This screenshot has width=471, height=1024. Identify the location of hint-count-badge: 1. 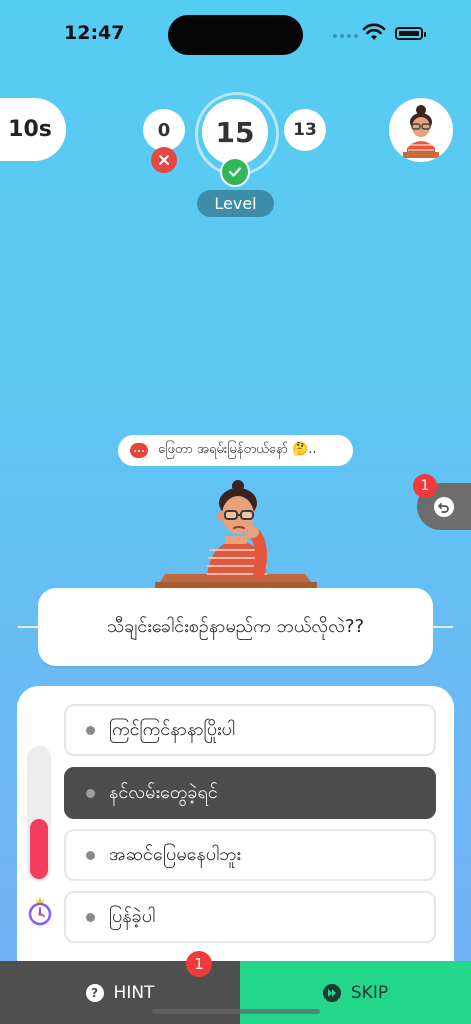
(199, 964).